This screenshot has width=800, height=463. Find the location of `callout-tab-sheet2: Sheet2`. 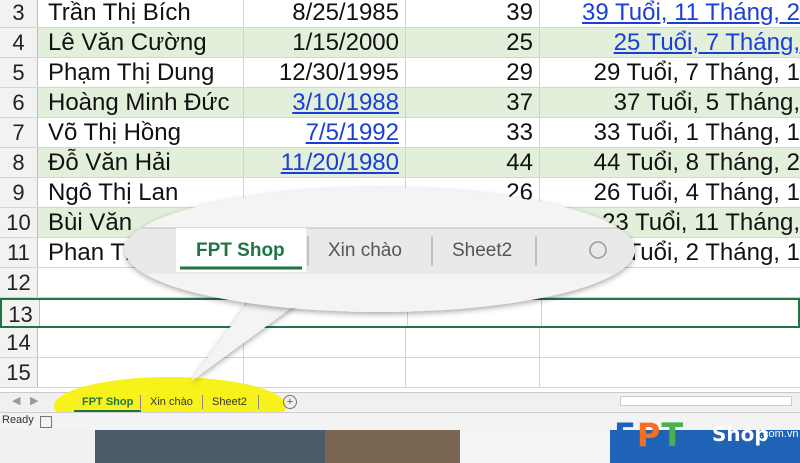

callout-tab-sheet2: Sheet2 is located at coordinates (482, 250).